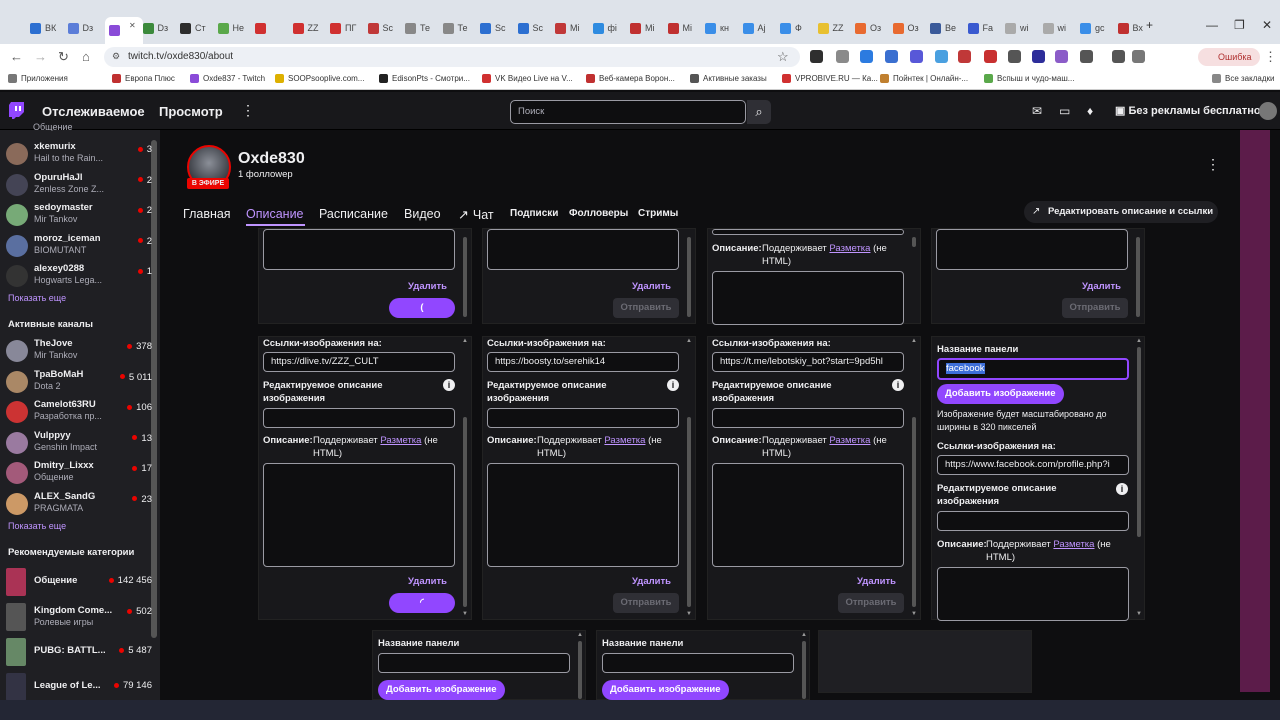 The width and height of the screenshot is (1280, 720). I want to click on site-info-icon: ⚙, so click(116, 56).